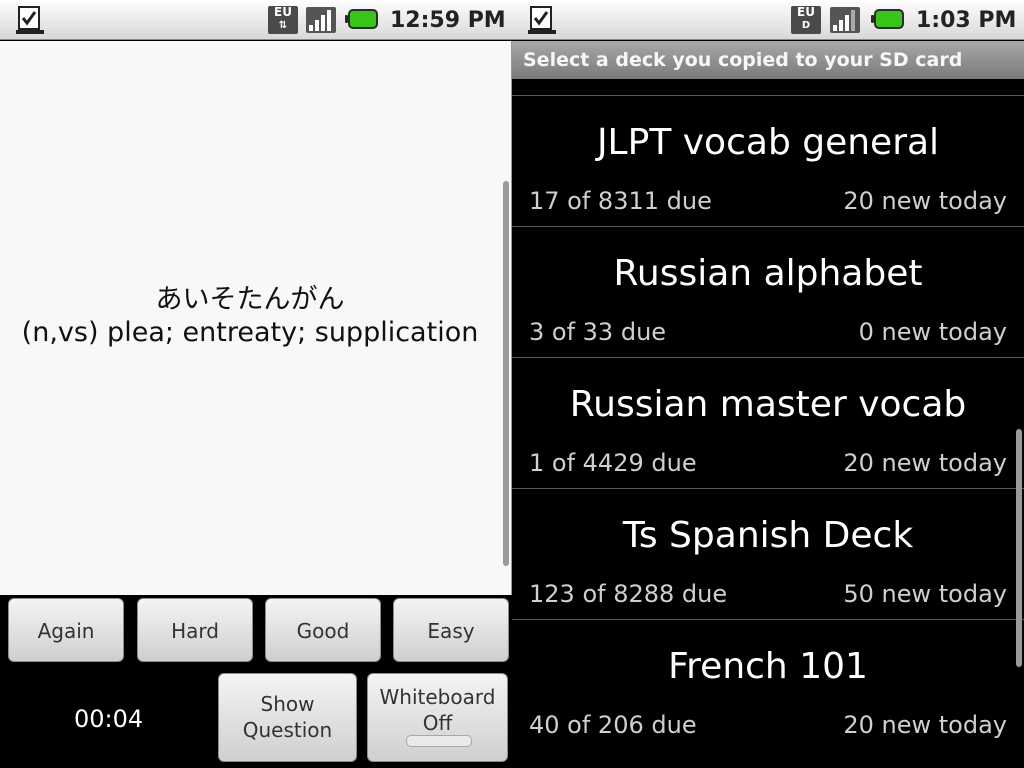 This screenshot has width=1024, height=768. Describe the element at coordinates (768, 60) in the screenshot. I see `list-header: Select a deck you copied to your SD card` at that location.